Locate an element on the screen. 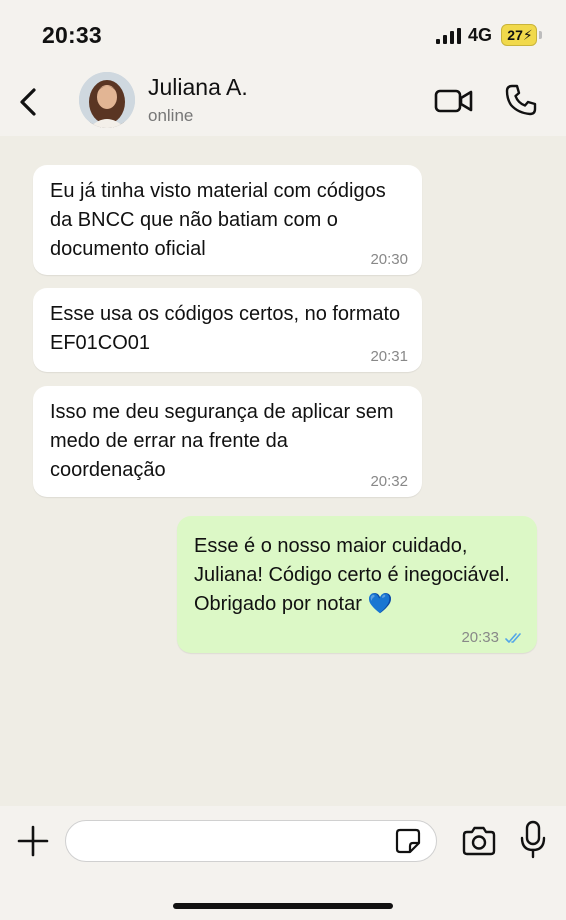  message-time: 20:30 is located at coordinates (389, 259).